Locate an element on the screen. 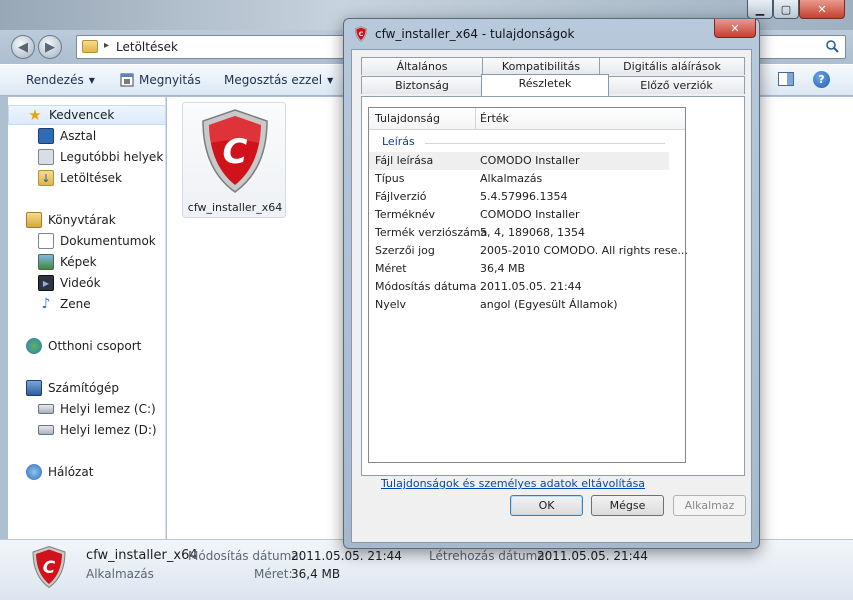  tab-previous-versions: Előző verziók is located at coordinates (676, 85).